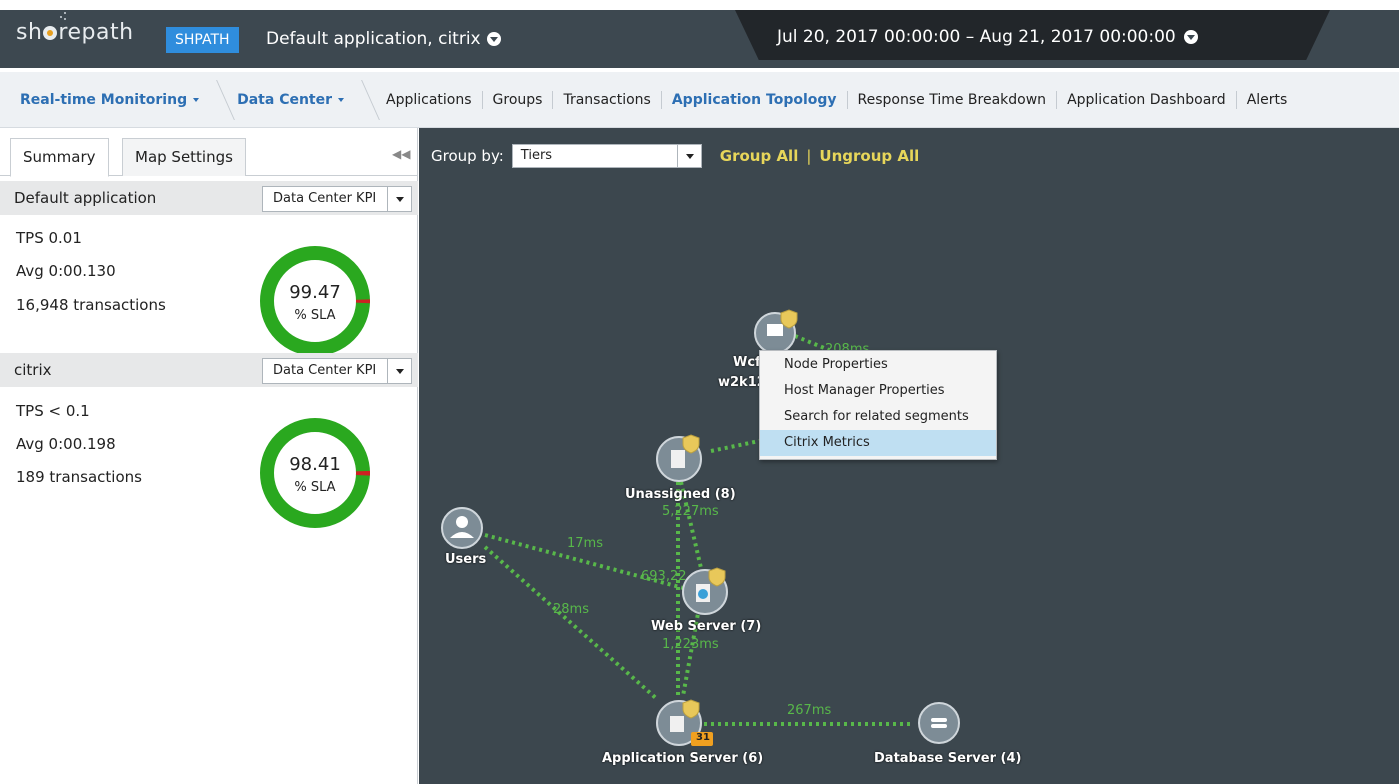 This screenshot has height=784, width=1399. Describe the element at coordinates (202, 40) in the screenshot. I see `app-badge: SHPATH` at that location.